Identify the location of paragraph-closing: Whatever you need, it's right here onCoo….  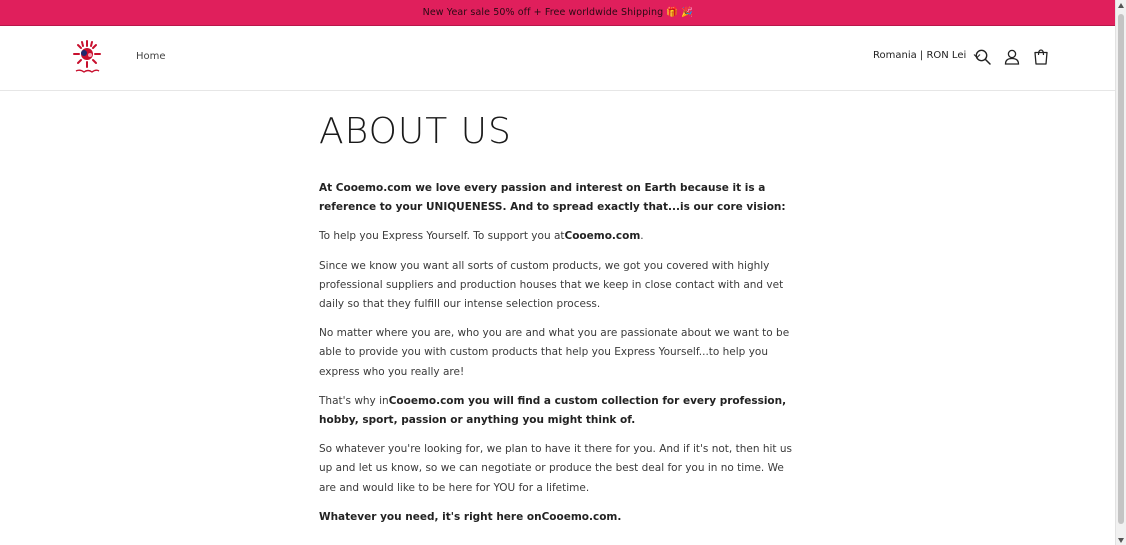
(470, 516).